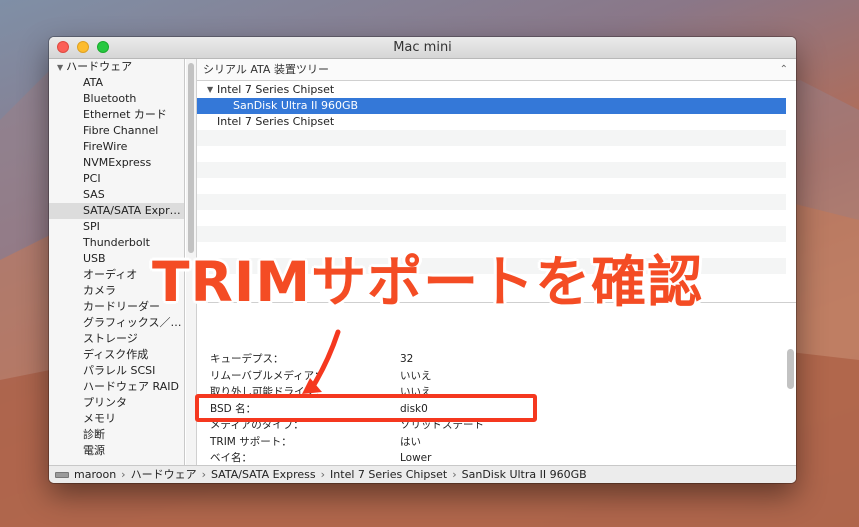 The image size is (859, 527). What do you see at coordinates (266, 69) in the screenshot?
I see `tree-header-label: シリアル ATA 装置ツリー` at bounding box center [266, 69].